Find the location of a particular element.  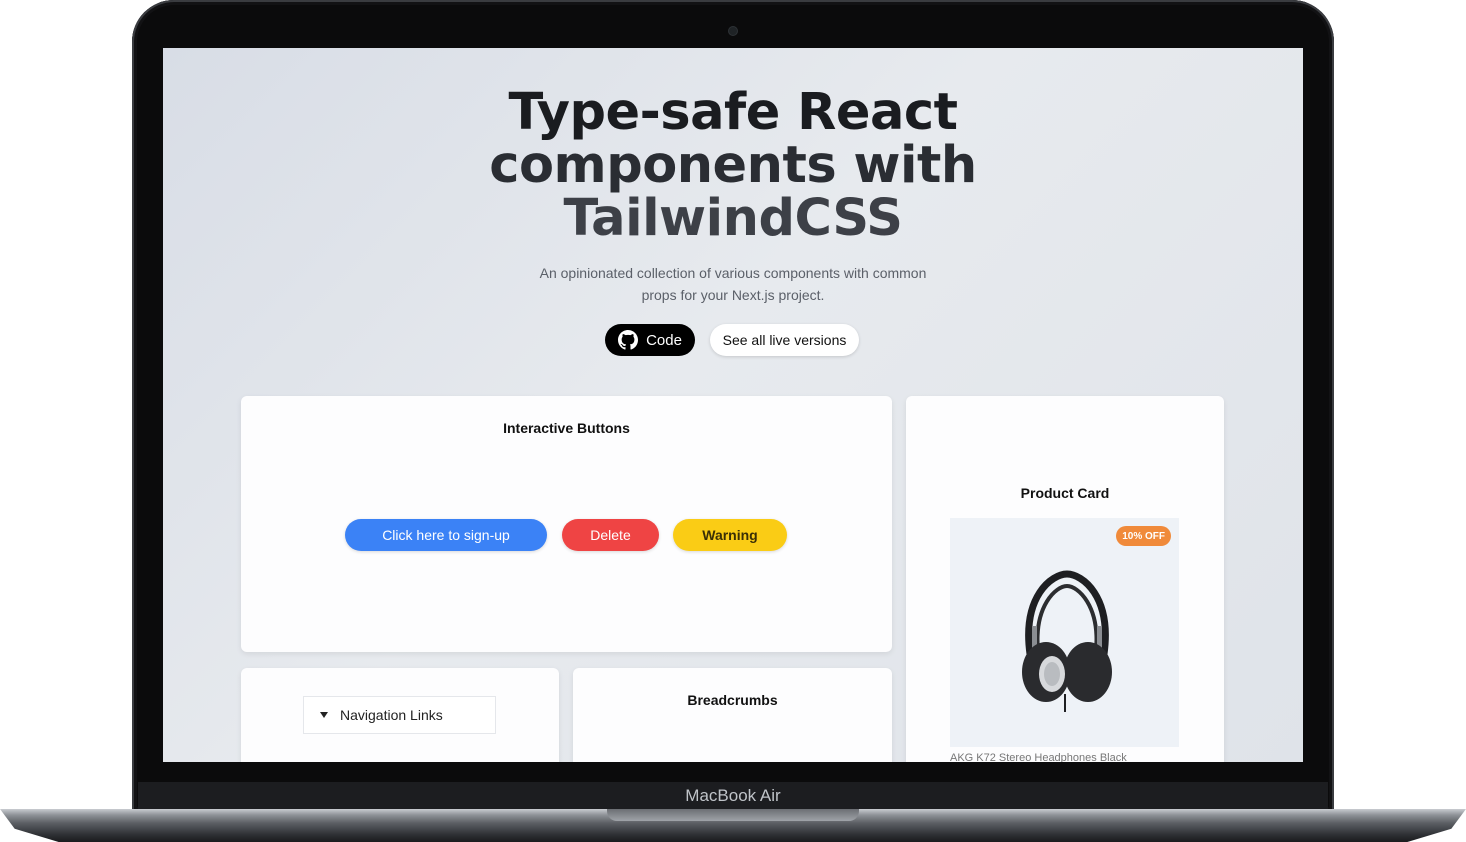

navigation-card: Navigation Links is located at coordinates (400, 715).